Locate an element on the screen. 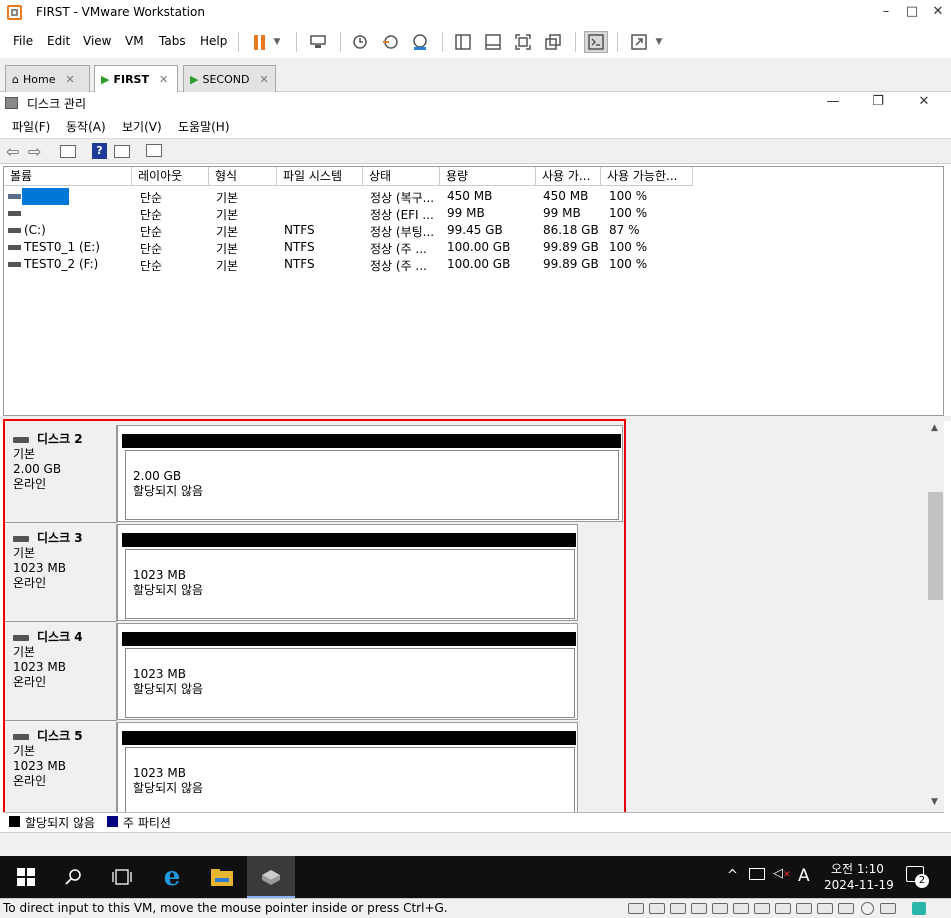  internet-explorer-icon: e is located at coordinates (172, 877).